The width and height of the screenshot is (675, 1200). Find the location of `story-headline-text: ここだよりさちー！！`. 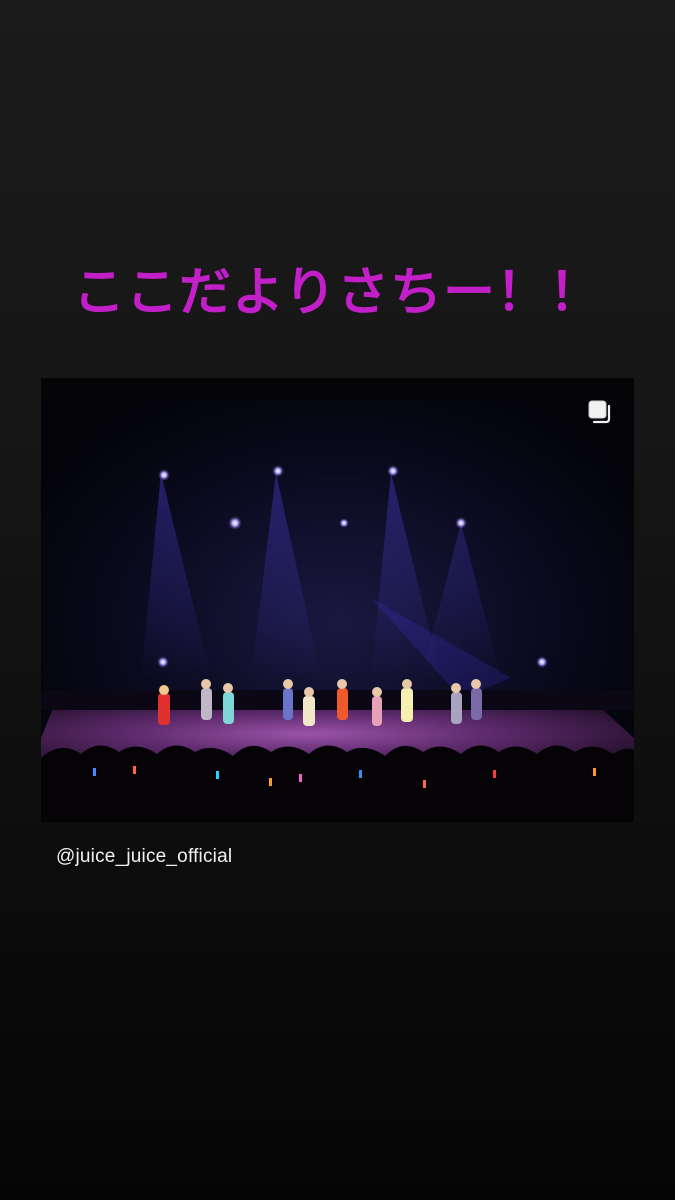

story-headline-text: ここだよりさちー！！ is located at coordinates (337, 293).